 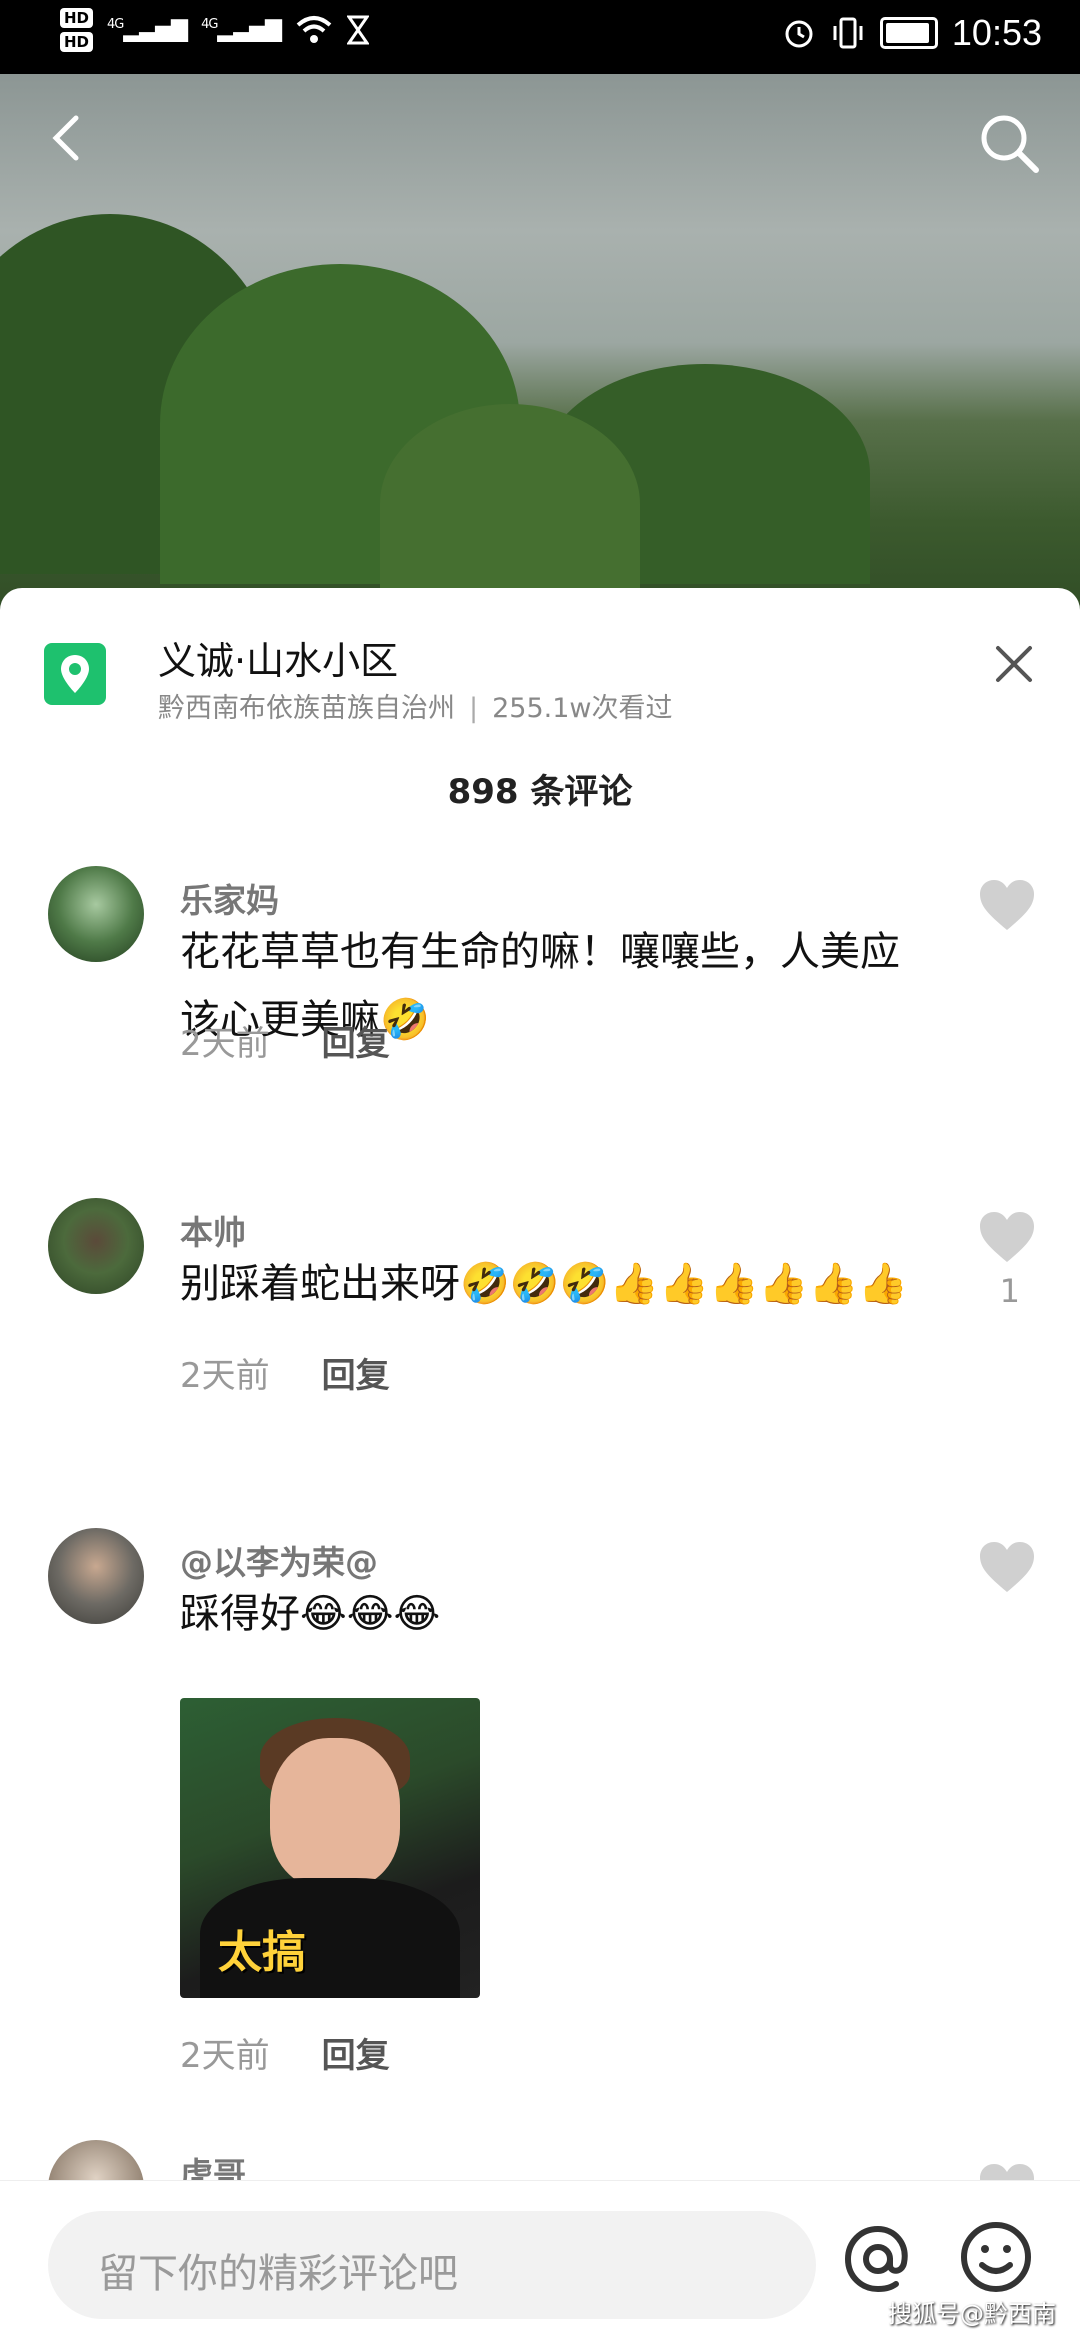 I want to click on wifi-icon, so click(x=314, y=29).